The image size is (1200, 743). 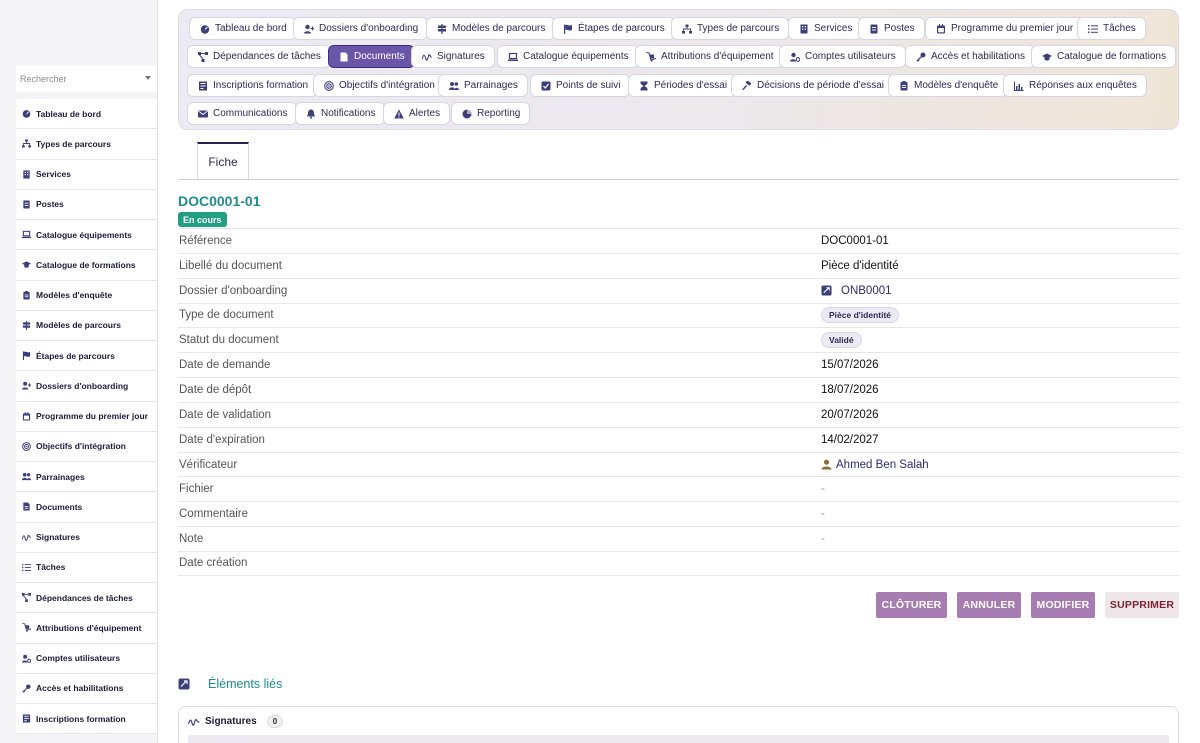 I want to click on sidebar-item-types-de-parcours: Types de parcours, so click(x=86, y=144).